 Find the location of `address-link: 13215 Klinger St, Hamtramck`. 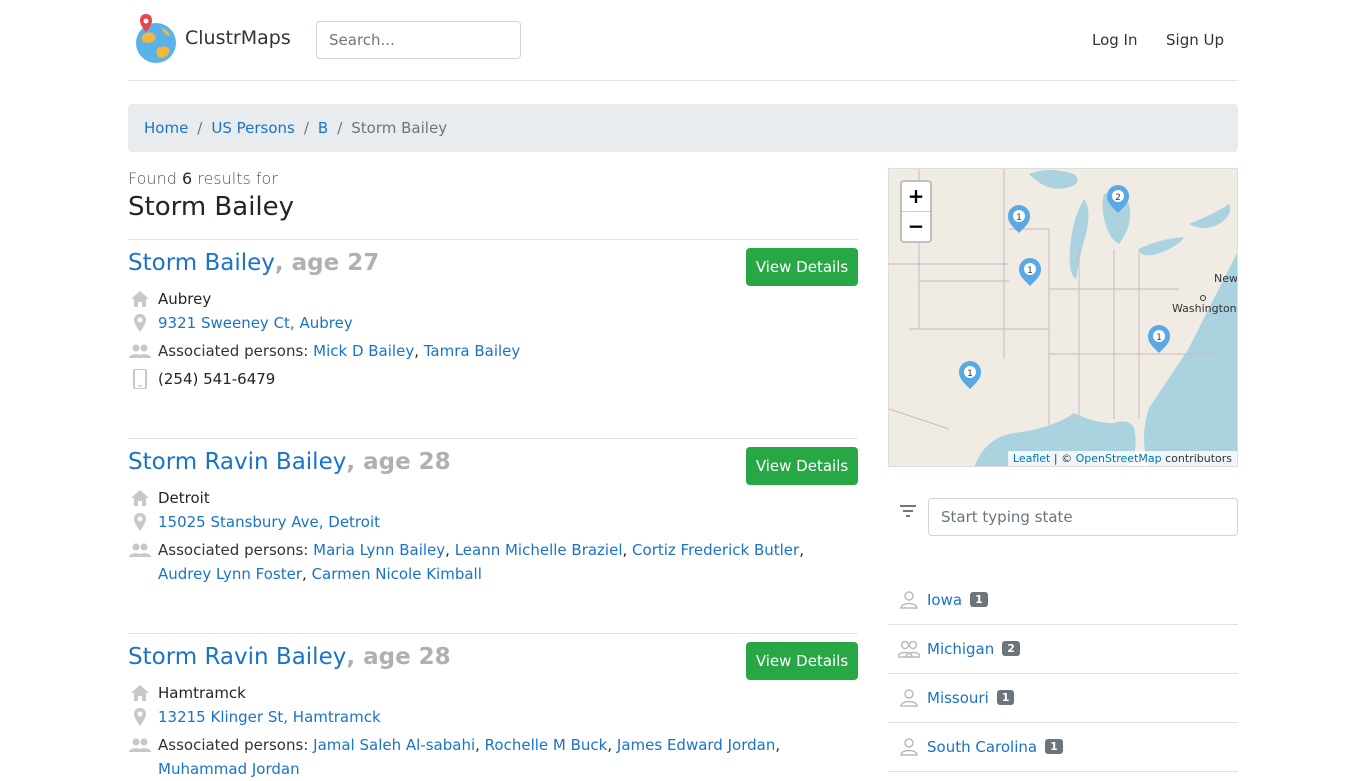

address-link: 13215 Klinger St, Hamtramck is located at coordinates (508, 717).